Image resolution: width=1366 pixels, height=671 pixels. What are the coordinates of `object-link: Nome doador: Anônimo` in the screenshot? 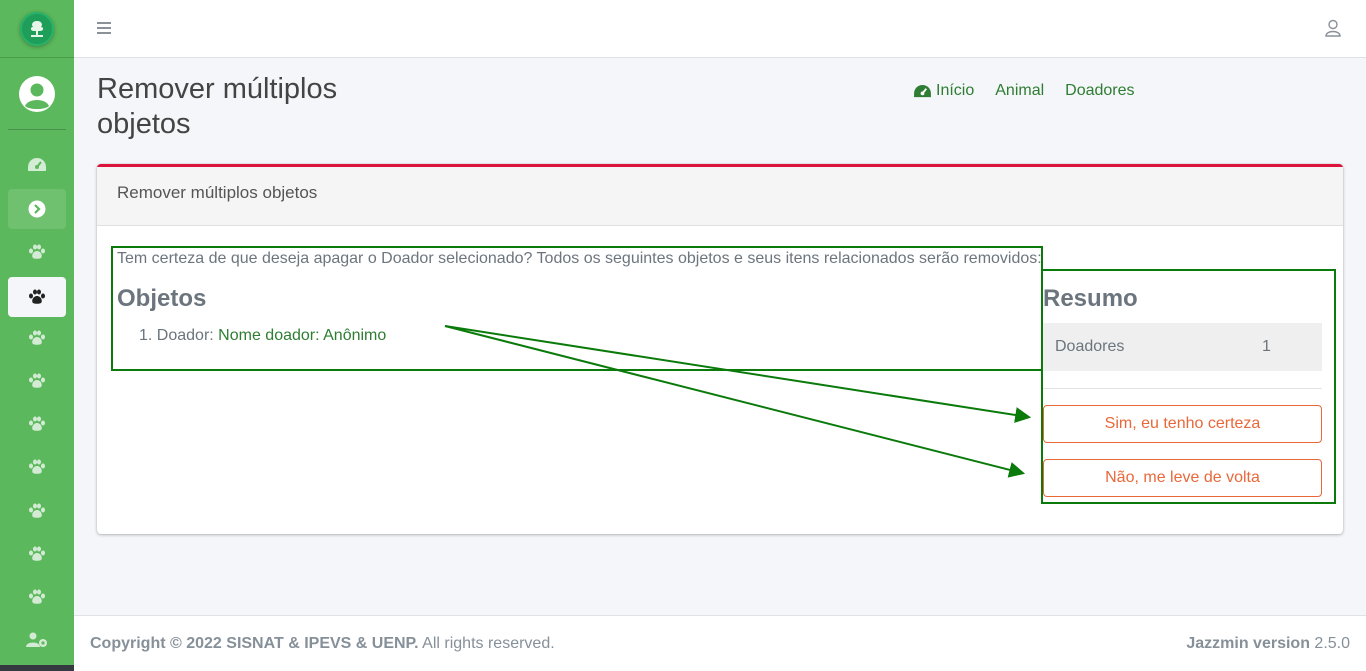 It's located at (302, 335).